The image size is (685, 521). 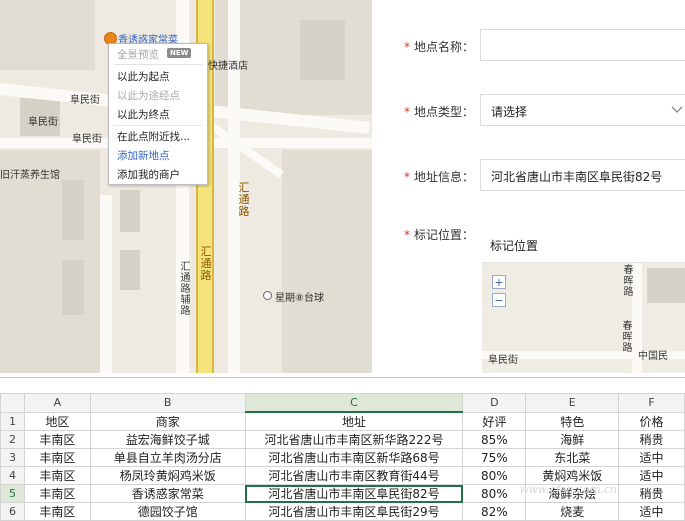 What do you see at coordinates (354, 475) in the screenshot?
I see `table-cell: 河北省唐山市丰南区教育街44号` at bounding box center [354, 475].